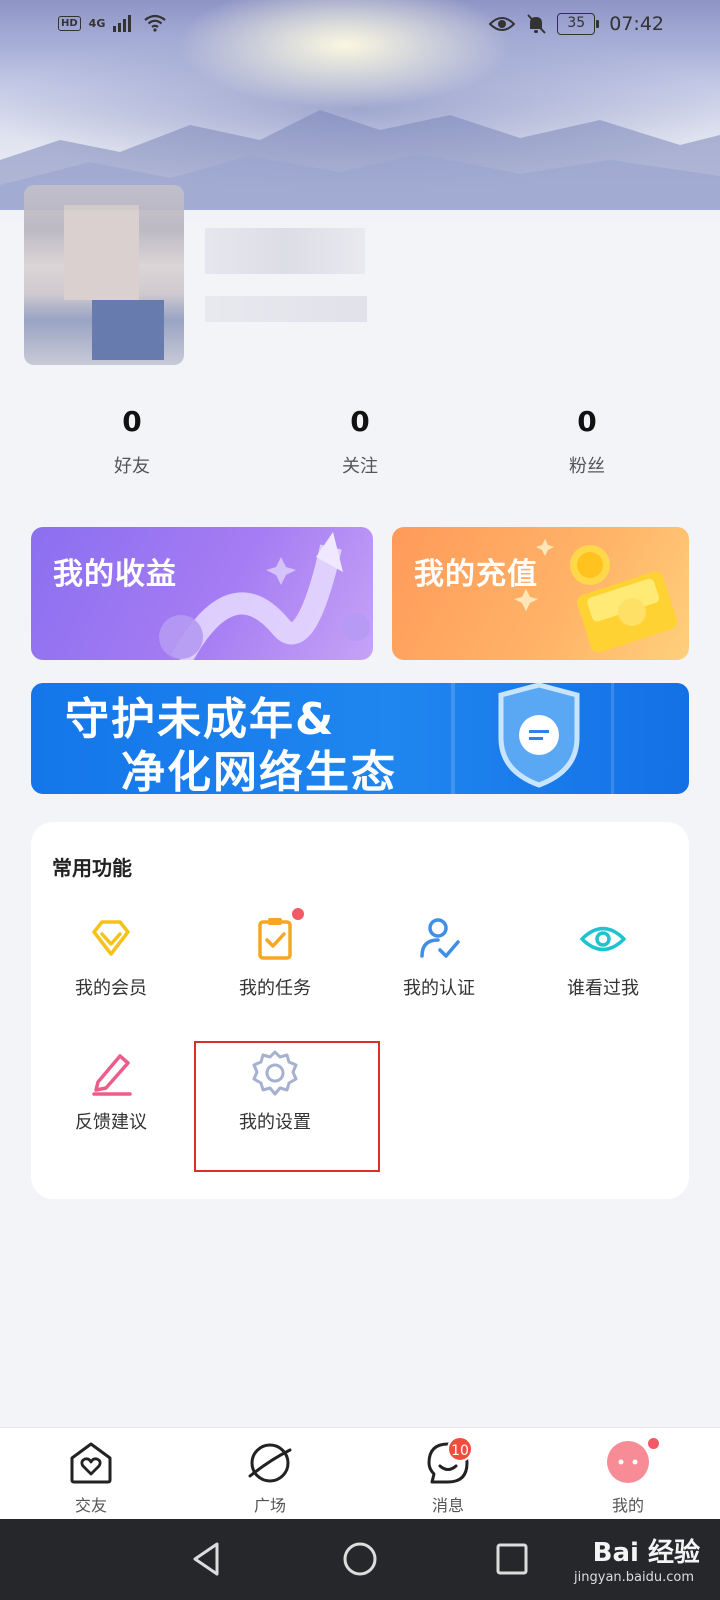  What do you see at coordinates (440, 938) in the screenshot?
I see `user-verified-icon` at bounding box center [440, 938].